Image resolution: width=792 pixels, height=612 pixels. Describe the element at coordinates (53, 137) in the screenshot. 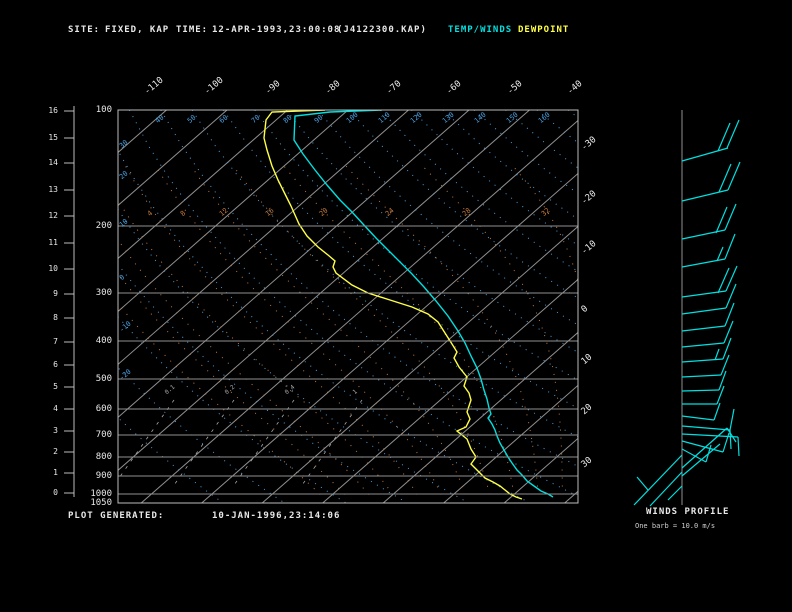

I see `height-label: 15` at that location.